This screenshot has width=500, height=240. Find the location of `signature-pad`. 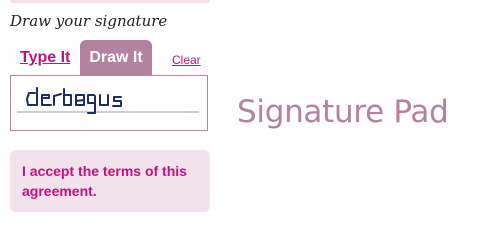

signature-pad is located at coordinates (109, 103).